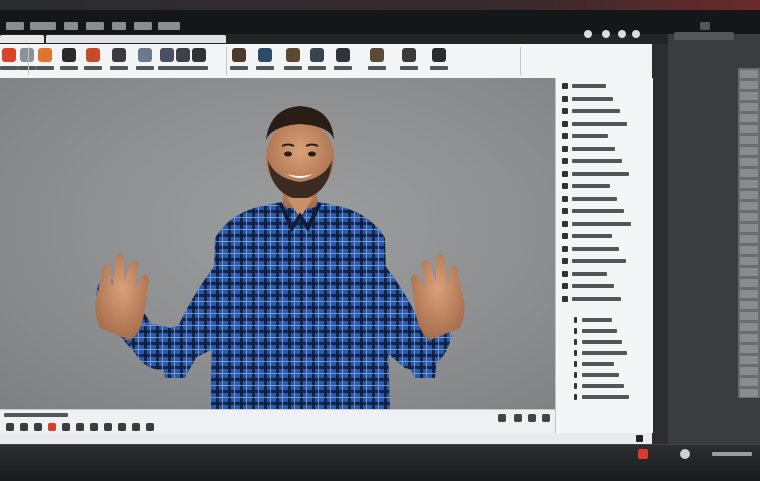 The image size is (760, 481). Describe the element at coordinates (27, 55) in the screenshot. I see `shape-icon` at that location.